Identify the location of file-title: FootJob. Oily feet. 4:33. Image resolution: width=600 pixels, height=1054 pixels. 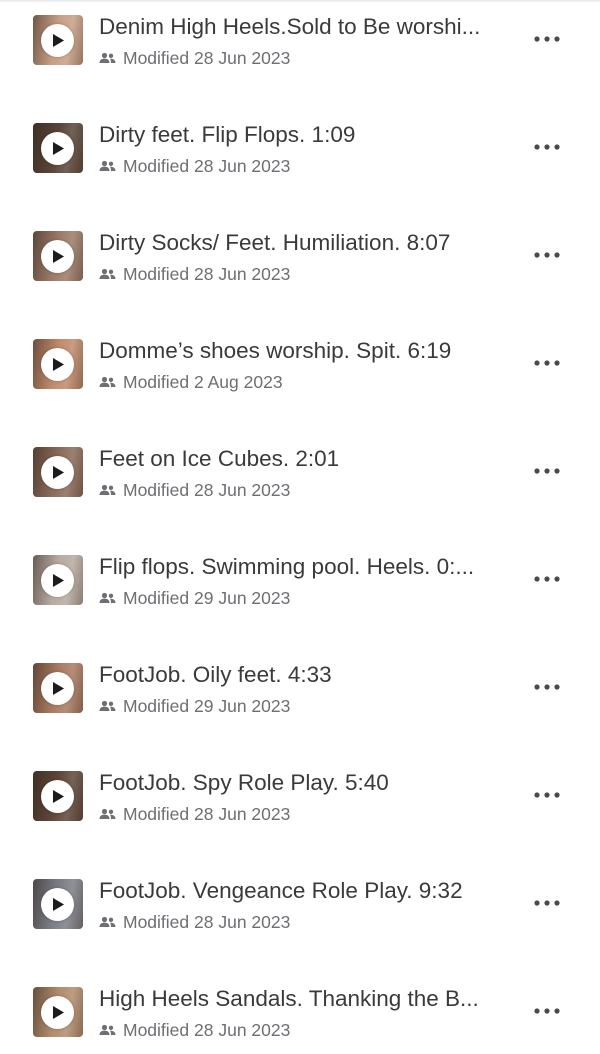
(215, 674).